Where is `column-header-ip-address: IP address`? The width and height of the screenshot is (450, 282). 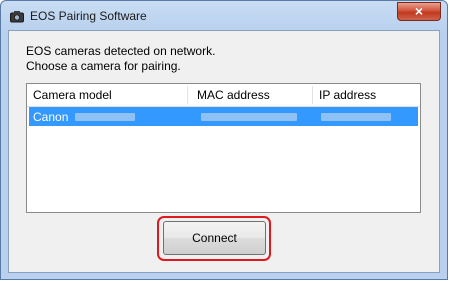
column-header-ip-address: IP address is located at coordinates (347, 95).